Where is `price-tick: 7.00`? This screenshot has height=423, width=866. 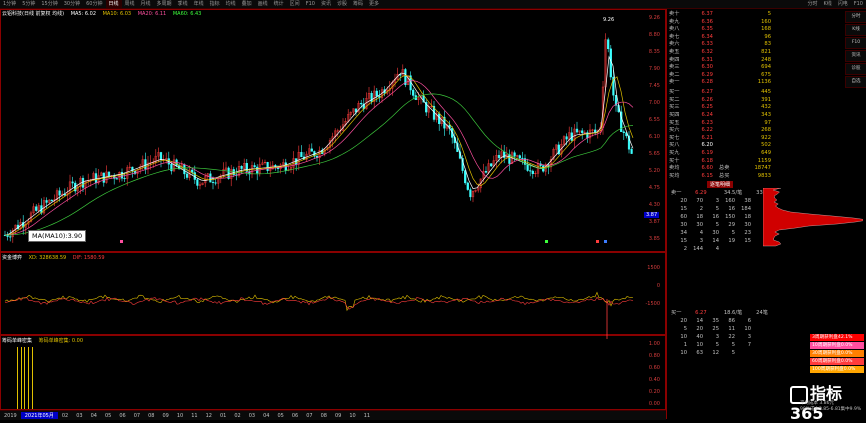
price-tick: 7.00 is located at coordinates (654, 103).